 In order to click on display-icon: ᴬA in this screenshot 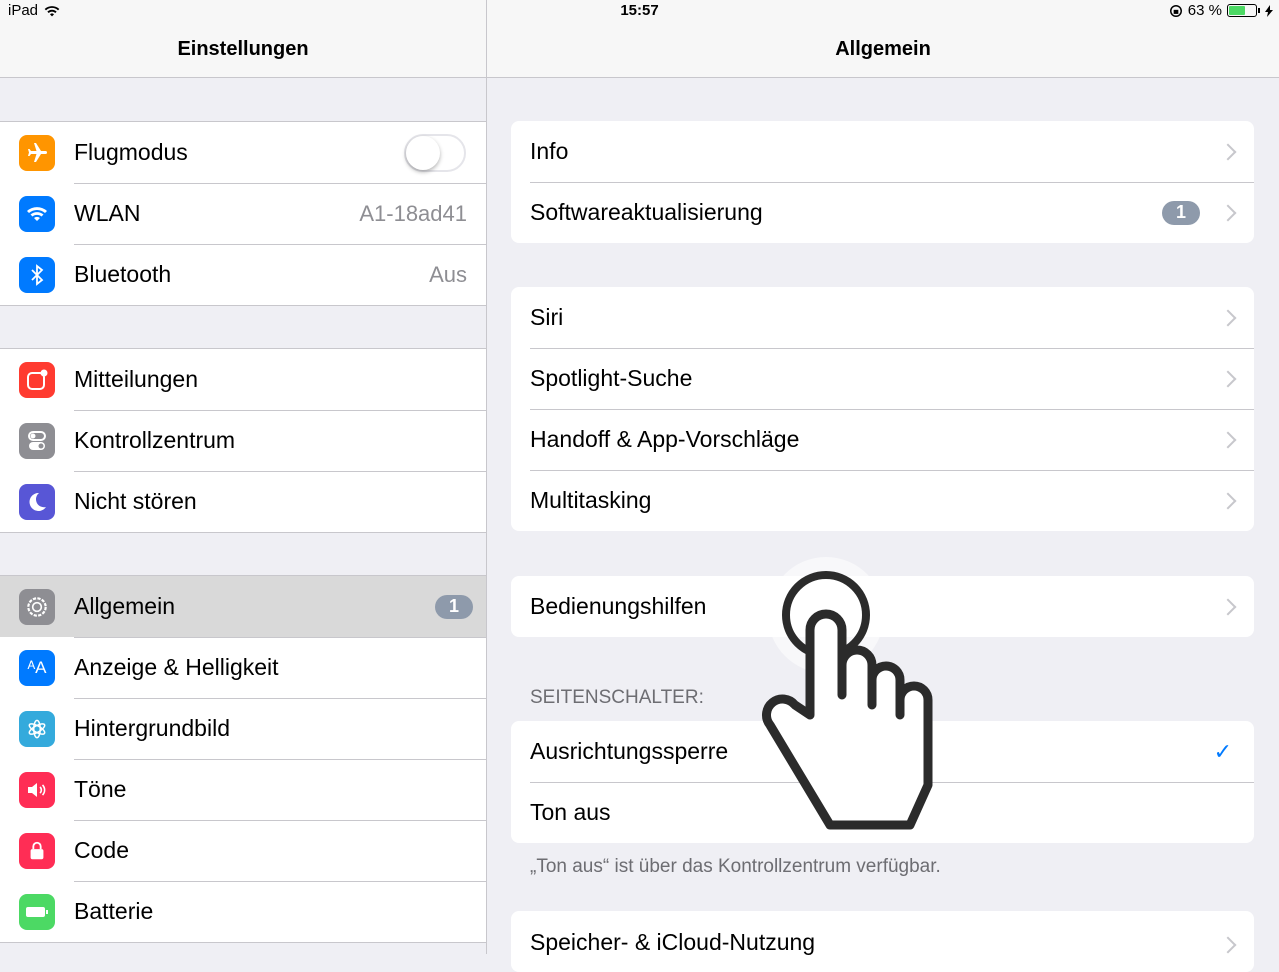, I will do `click(37, 667)`.